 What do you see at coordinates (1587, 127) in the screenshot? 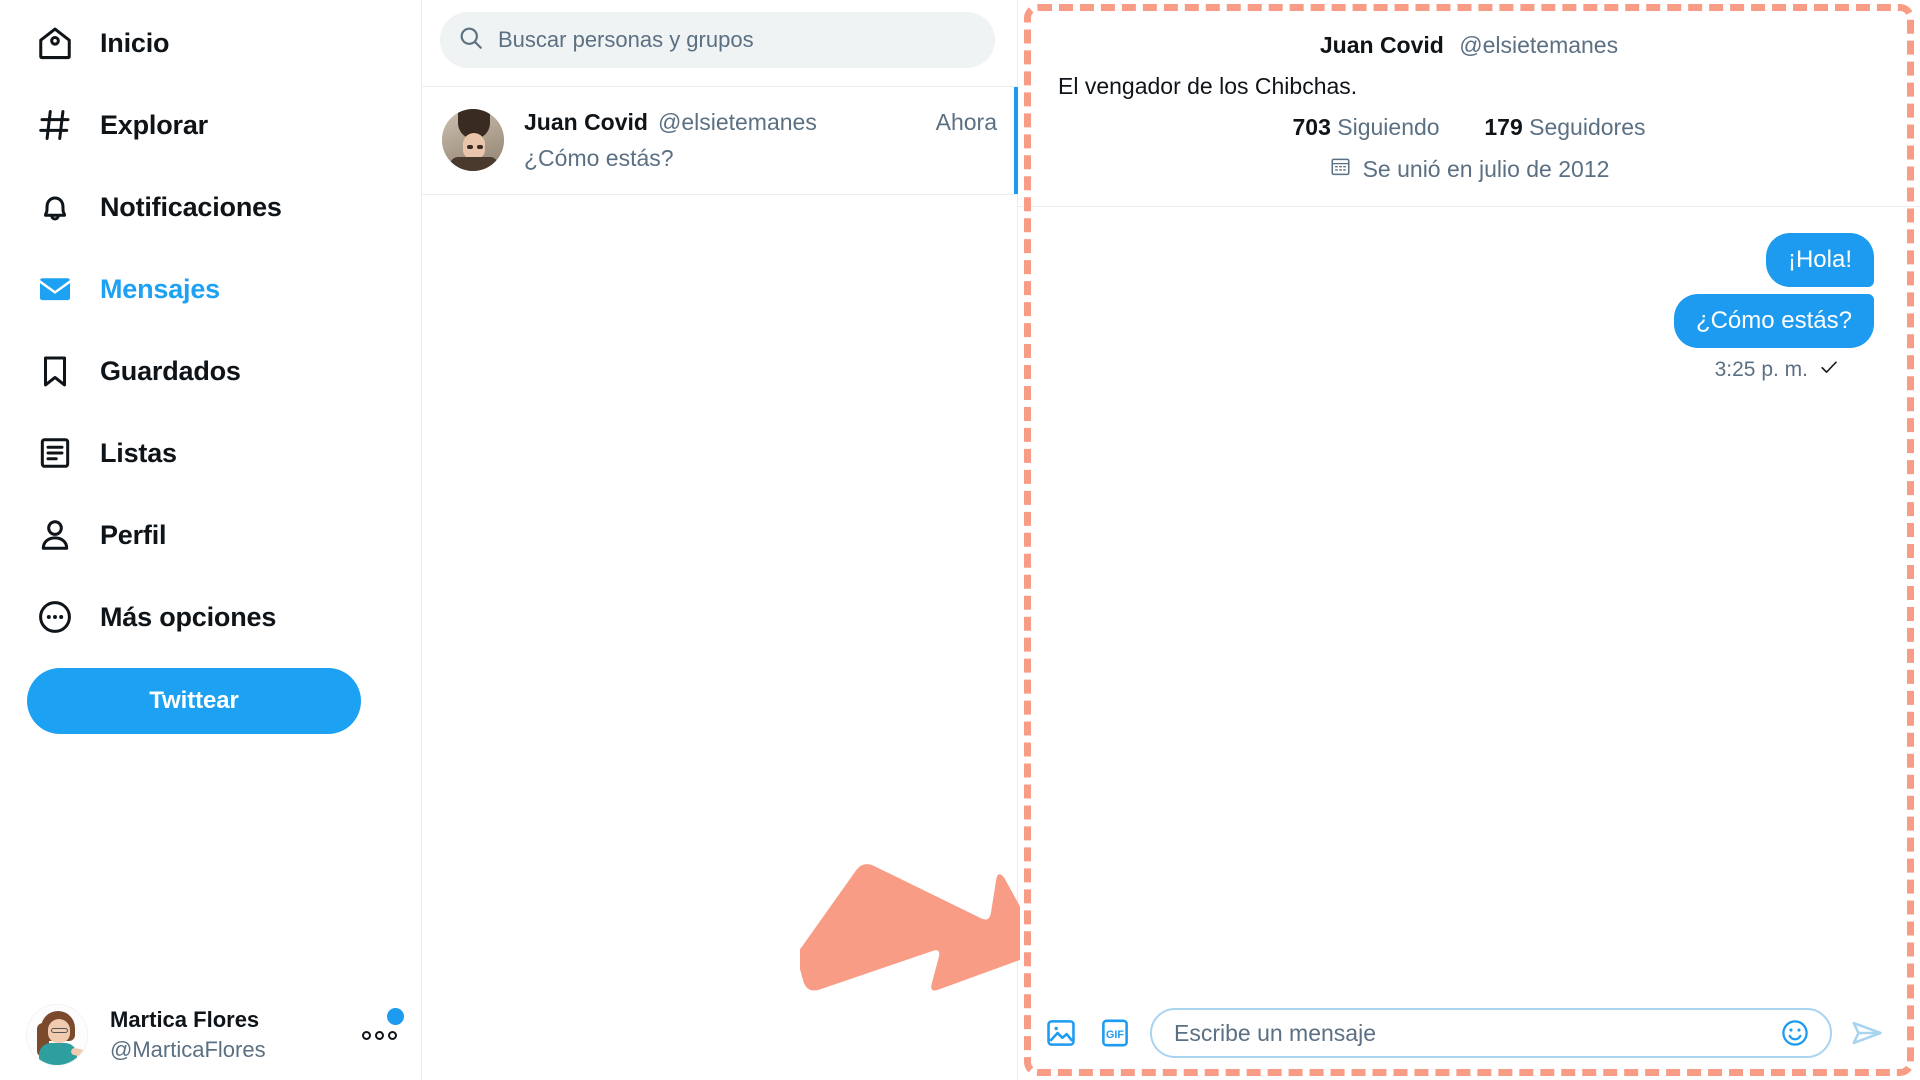
I see `followers-label: Seguidores` at bounding box center [1587, 127].